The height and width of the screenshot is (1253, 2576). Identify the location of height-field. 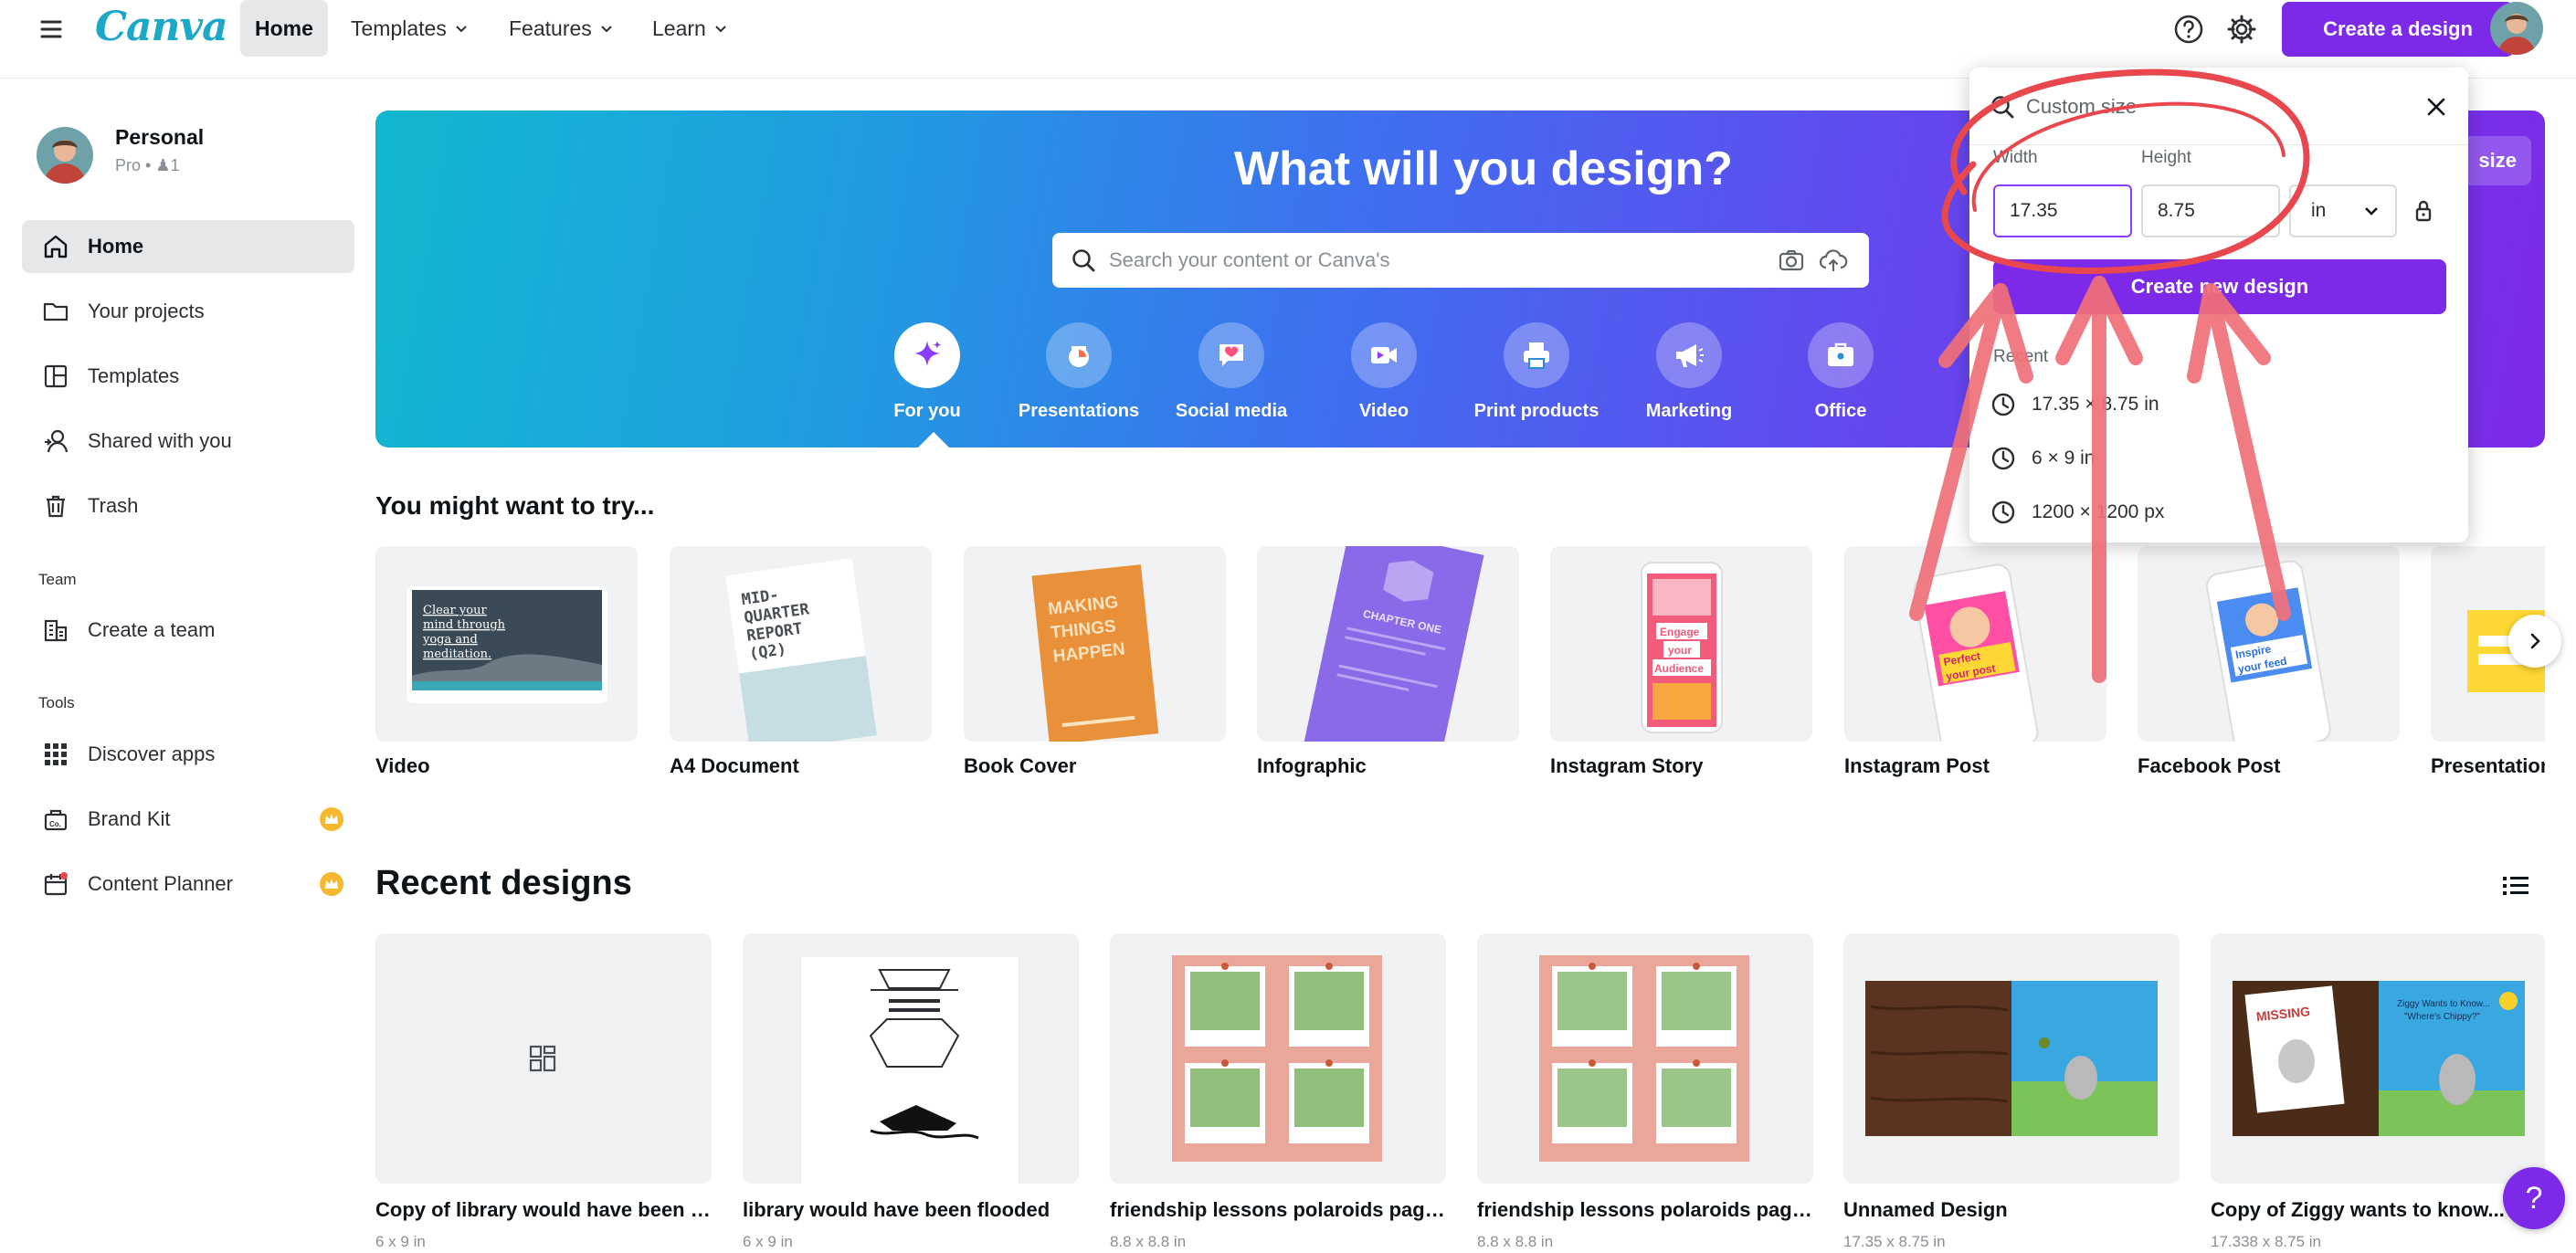
(2210, 210).